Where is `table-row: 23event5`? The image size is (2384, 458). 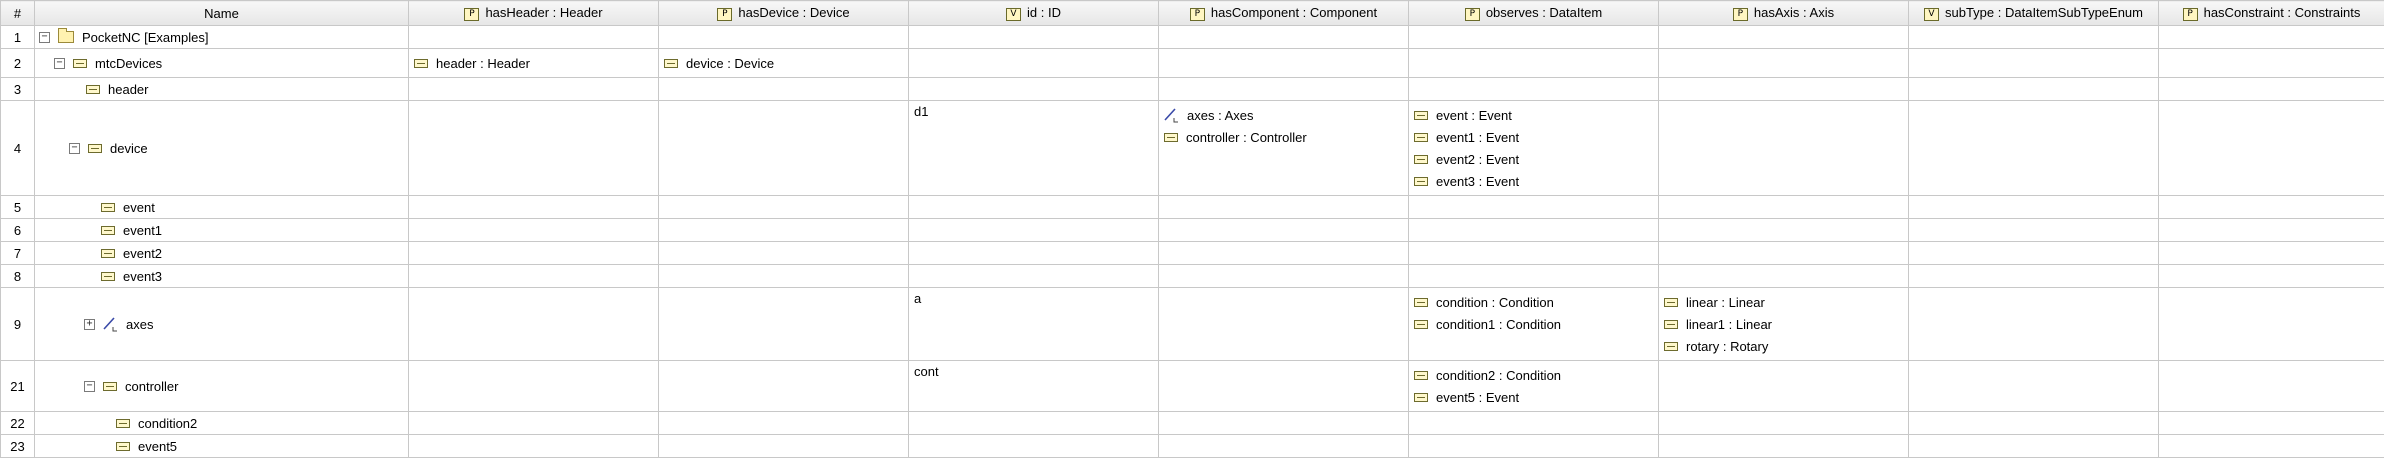
table-row: 23event5 is located at coordinates (1192, 446).